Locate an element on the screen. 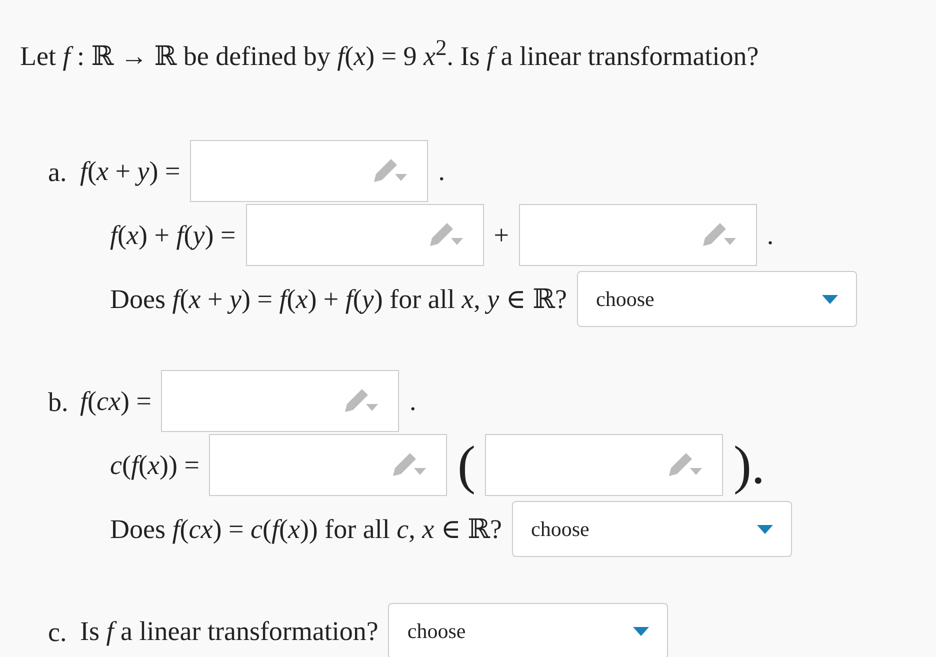  parenthesis: ( is located at coordinates (466, 465).